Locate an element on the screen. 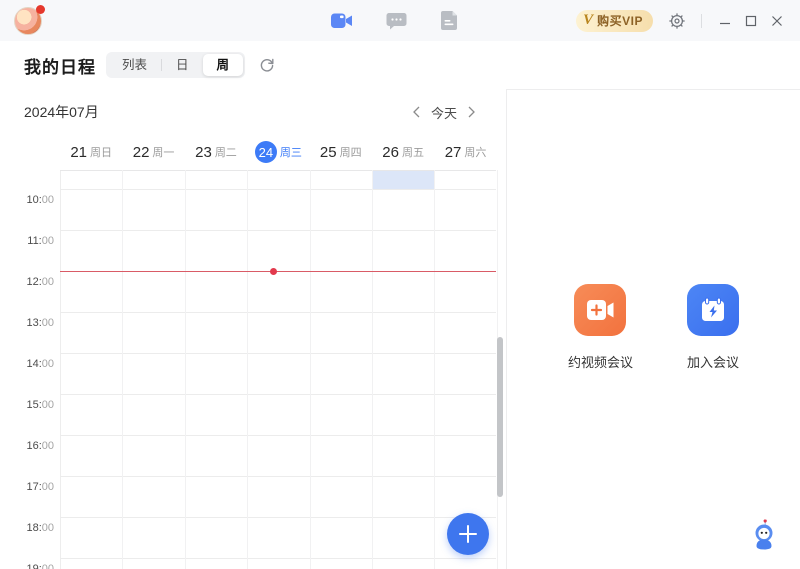 Image resolution: width=800 pixels, height=569 pixels. next-week-button is located at coordinates (471, 112).